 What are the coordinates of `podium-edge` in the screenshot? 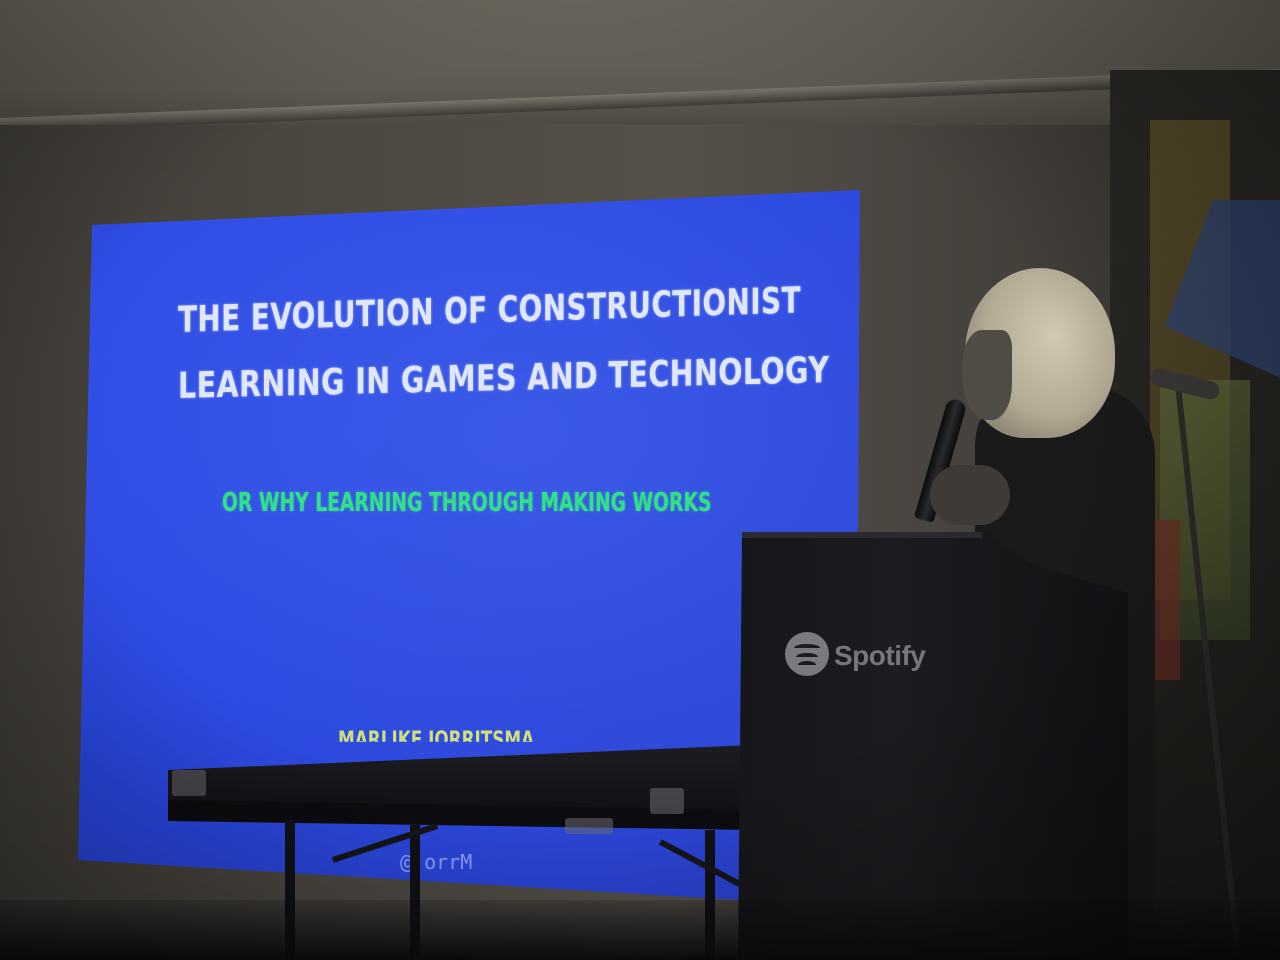 It's located at (862, 535).